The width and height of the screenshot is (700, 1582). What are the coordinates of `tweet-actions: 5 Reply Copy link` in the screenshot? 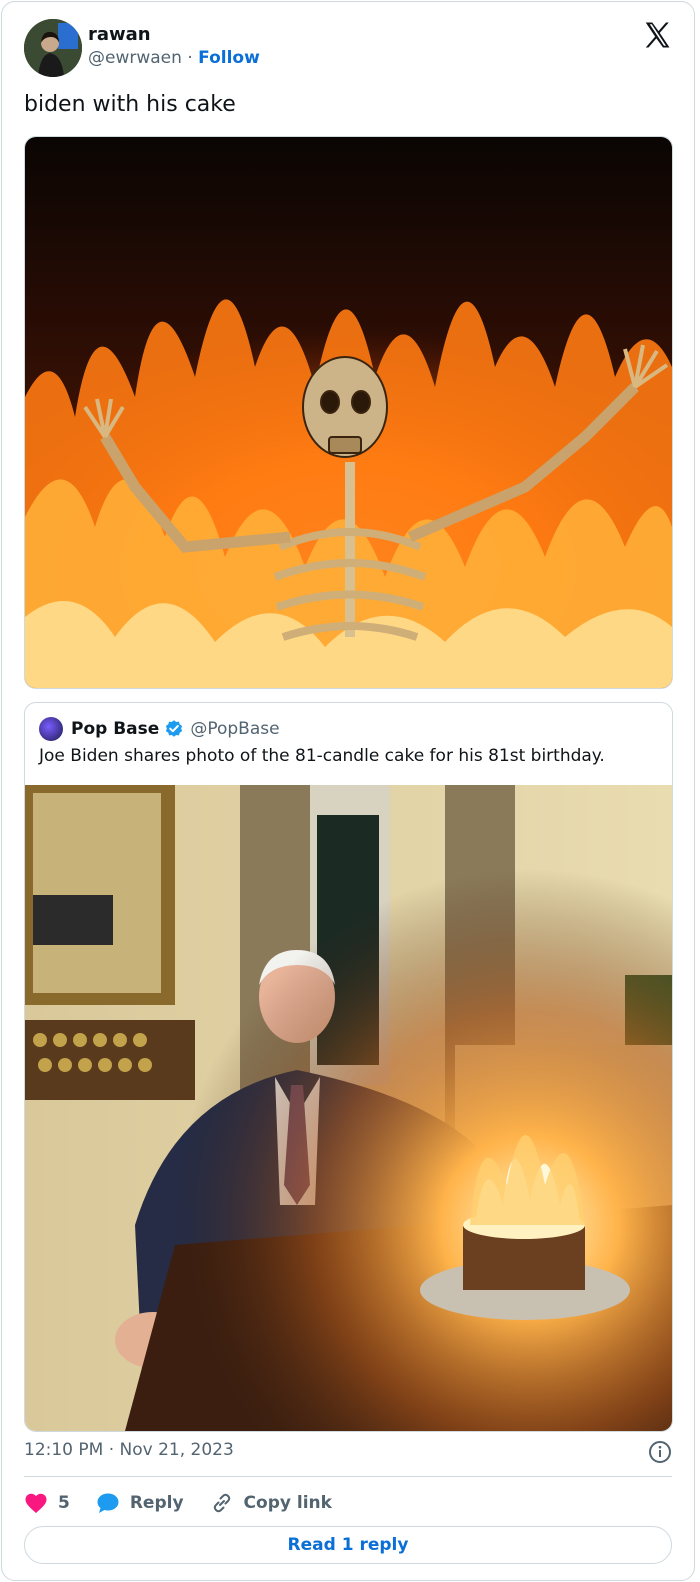 It's located at (191, 1503).